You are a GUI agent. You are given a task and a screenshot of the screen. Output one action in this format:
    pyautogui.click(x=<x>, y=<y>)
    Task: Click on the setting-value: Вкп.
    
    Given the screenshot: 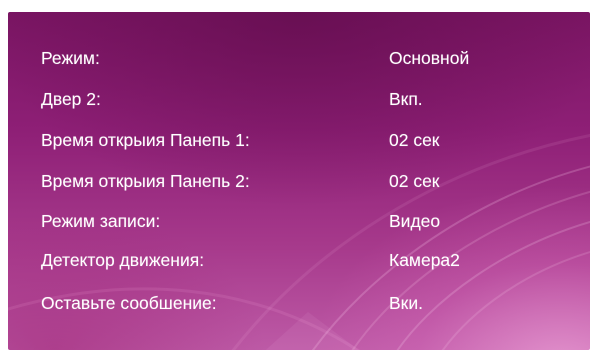 What is the action you would take?
    pyautogui.click(x=406, y=99)
    